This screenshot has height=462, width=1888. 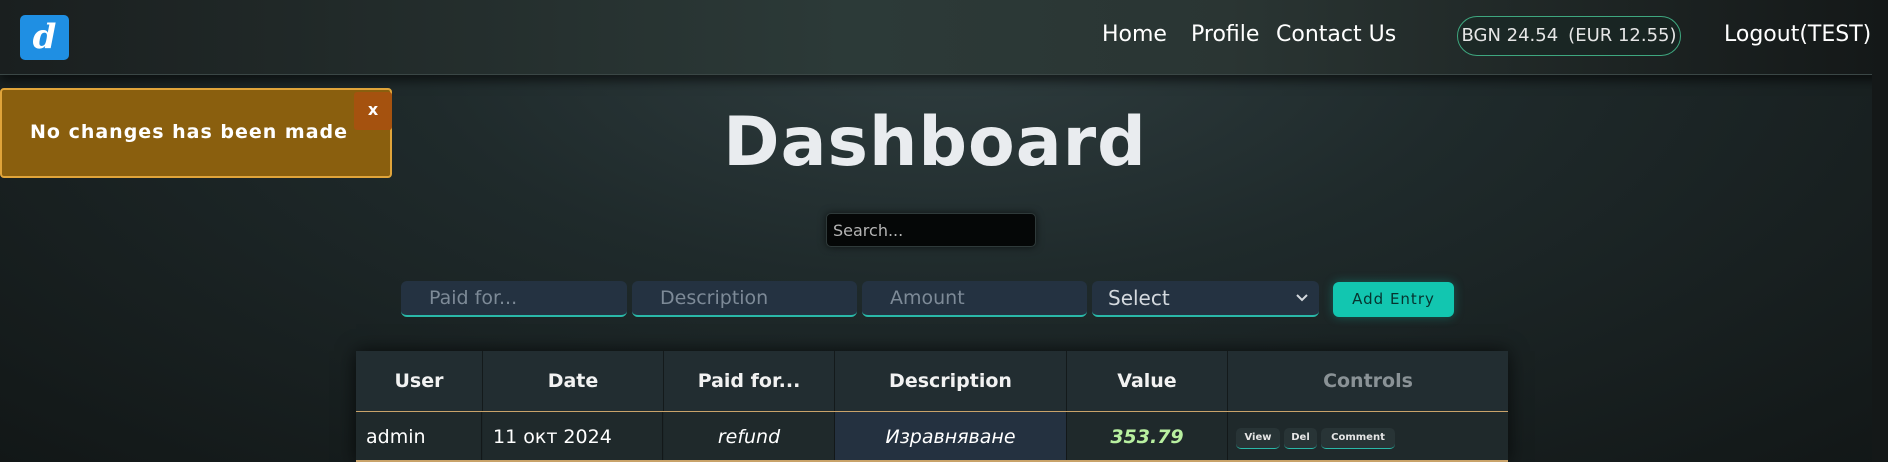 What do you see at coordinates (1336, 34) in the screenshot?
I see `nav-contact-link: Contact Us` at bounding box center [1336, 34].